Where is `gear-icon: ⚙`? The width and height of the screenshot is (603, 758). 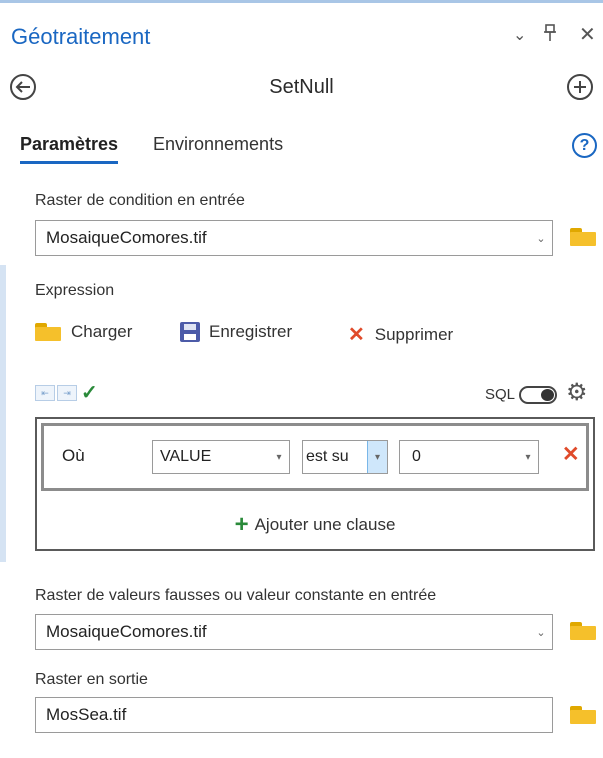
gear-icon: ⚙ is located at coordinates (577, 392).